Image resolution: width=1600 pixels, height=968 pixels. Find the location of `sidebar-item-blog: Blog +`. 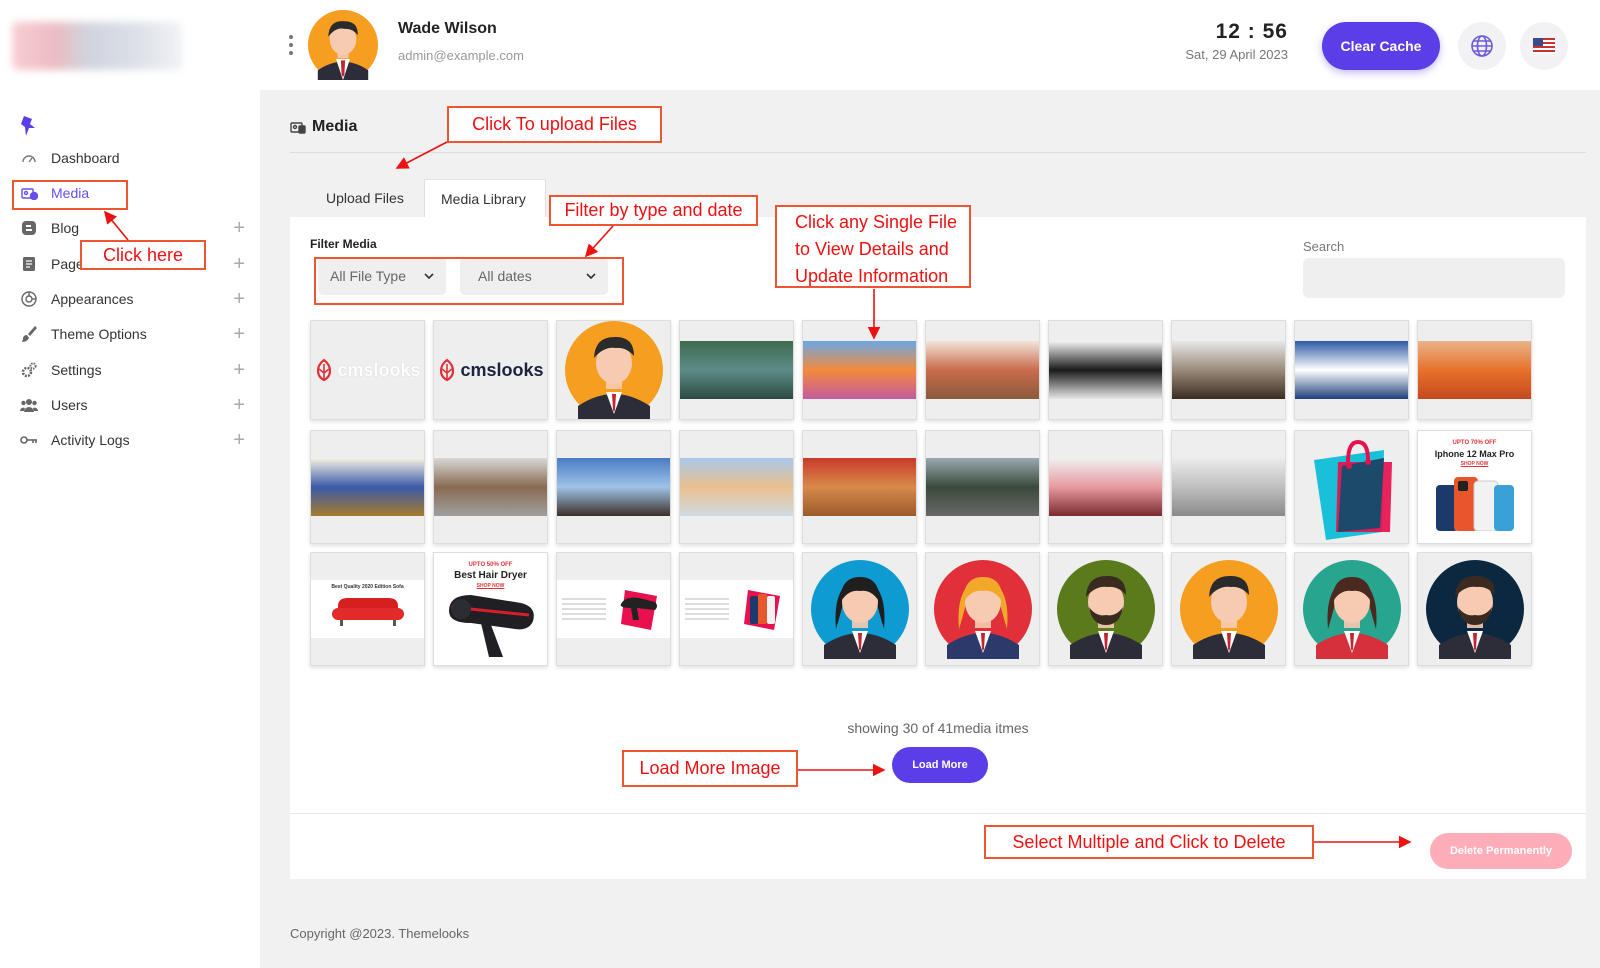

sidebar-item-blog: Blog + is located at coordinates (132, 228).